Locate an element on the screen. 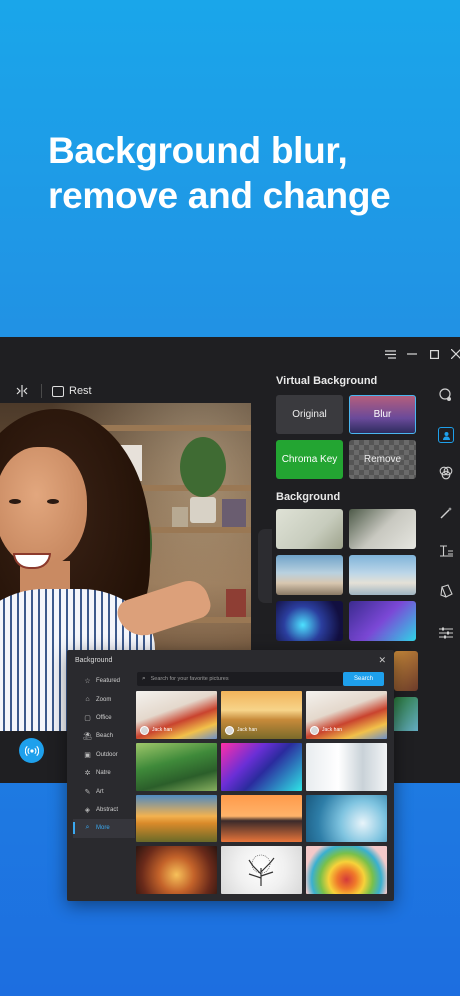 Image resolution: width=460 pixels, height=996 pixels. title-bar is located at coordinates (230, 354).